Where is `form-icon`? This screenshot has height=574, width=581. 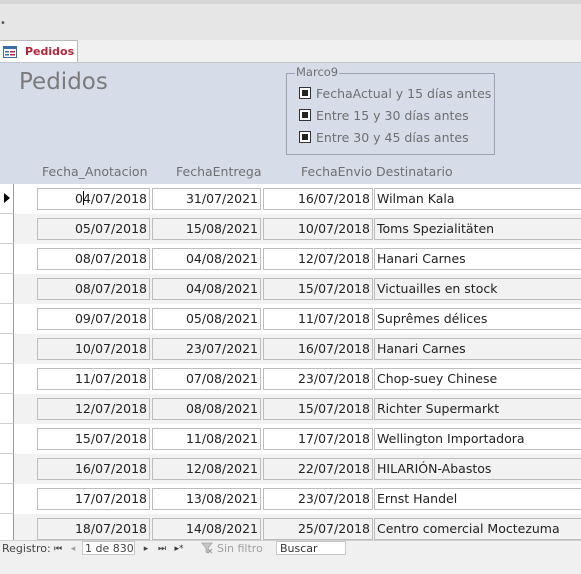
form-icon is located at coordinates (10, 52).